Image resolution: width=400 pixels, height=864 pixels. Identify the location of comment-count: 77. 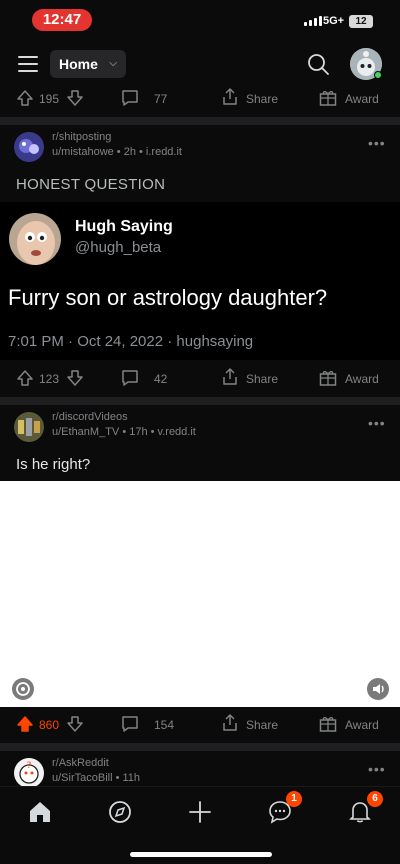
(160, 99).